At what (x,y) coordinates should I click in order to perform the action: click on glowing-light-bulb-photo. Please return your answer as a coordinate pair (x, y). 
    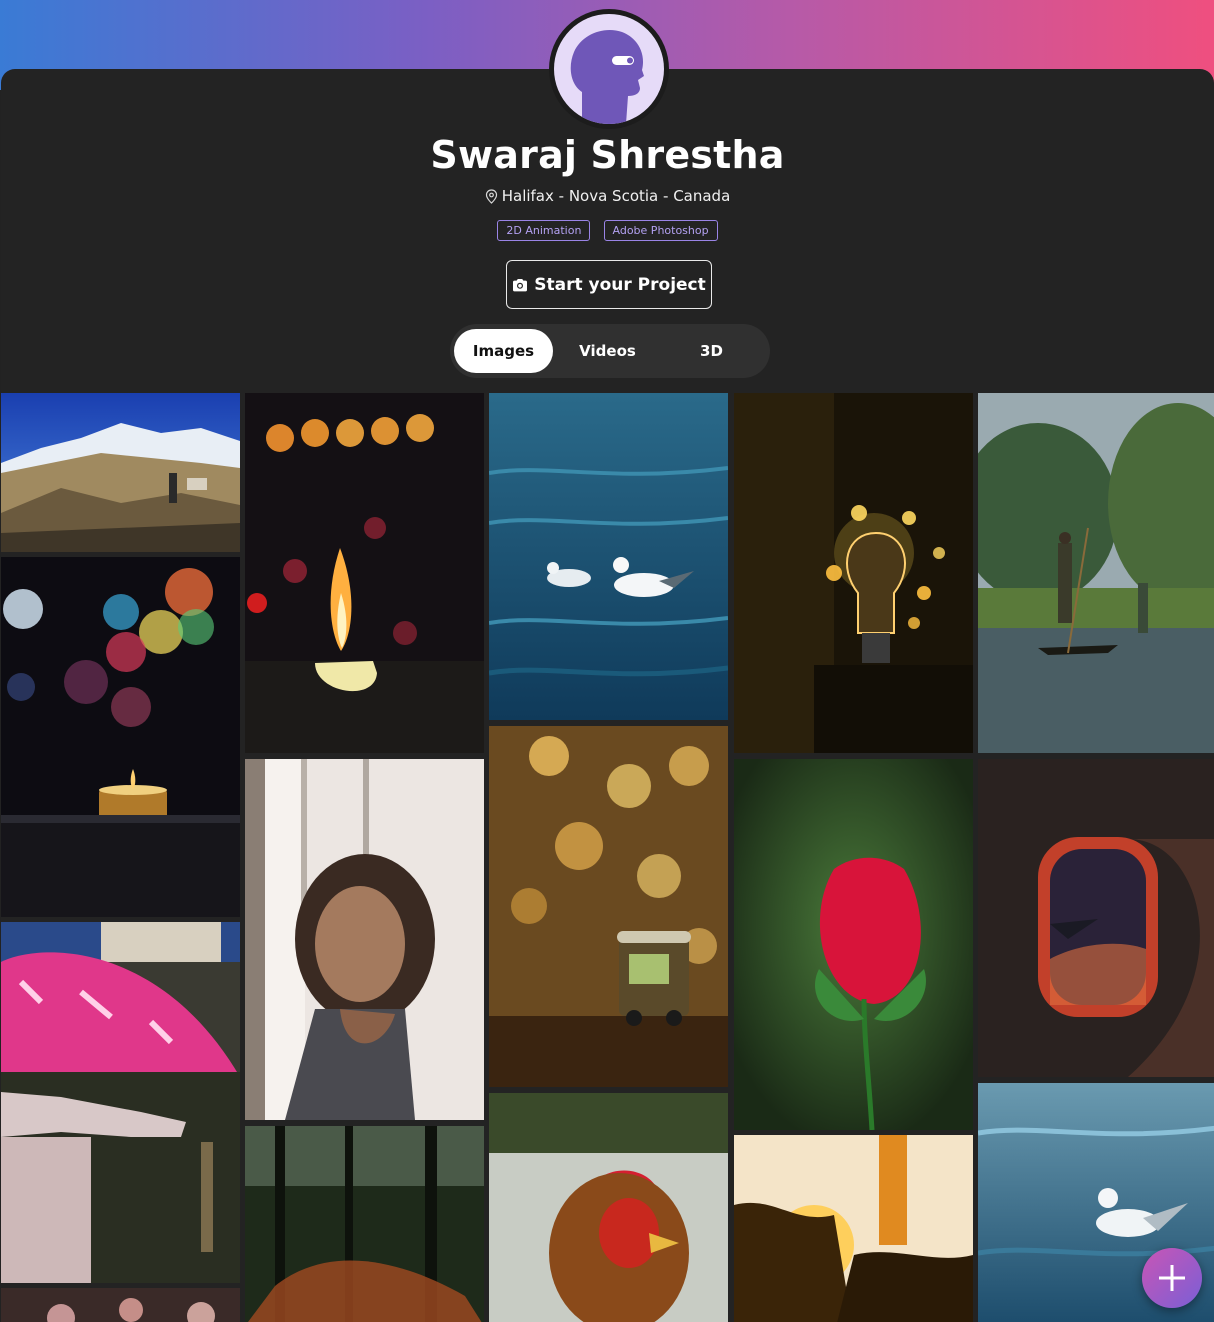
    Looking at the image, I should click on (853, 573).